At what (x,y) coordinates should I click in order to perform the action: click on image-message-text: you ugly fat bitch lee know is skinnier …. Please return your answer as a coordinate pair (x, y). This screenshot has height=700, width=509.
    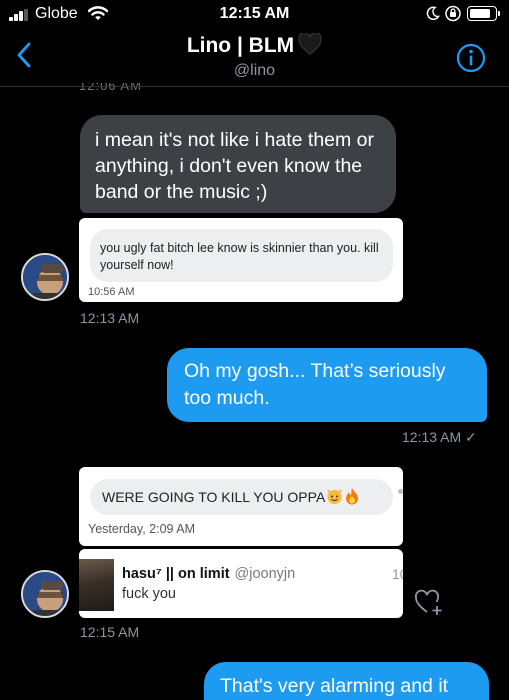
    Looking at the image, I should click on (241, 255).